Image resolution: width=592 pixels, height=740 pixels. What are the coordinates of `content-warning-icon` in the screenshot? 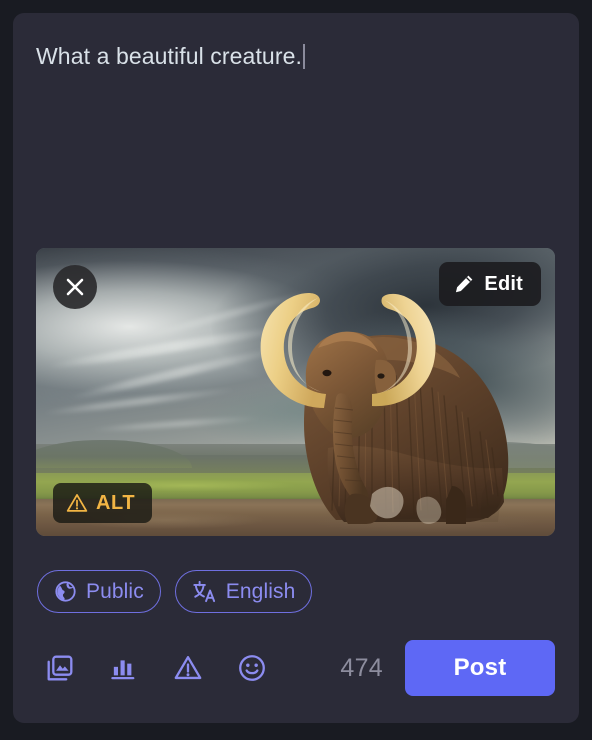 It's located at (188, 668).